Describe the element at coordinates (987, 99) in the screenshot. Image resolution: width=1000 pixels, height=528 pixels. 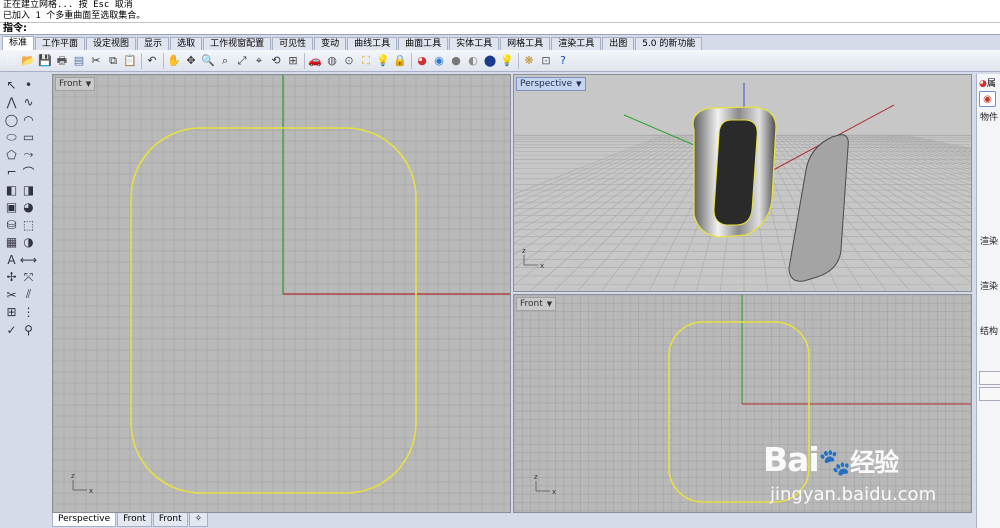
I see `material-icon: ◉` at that location.